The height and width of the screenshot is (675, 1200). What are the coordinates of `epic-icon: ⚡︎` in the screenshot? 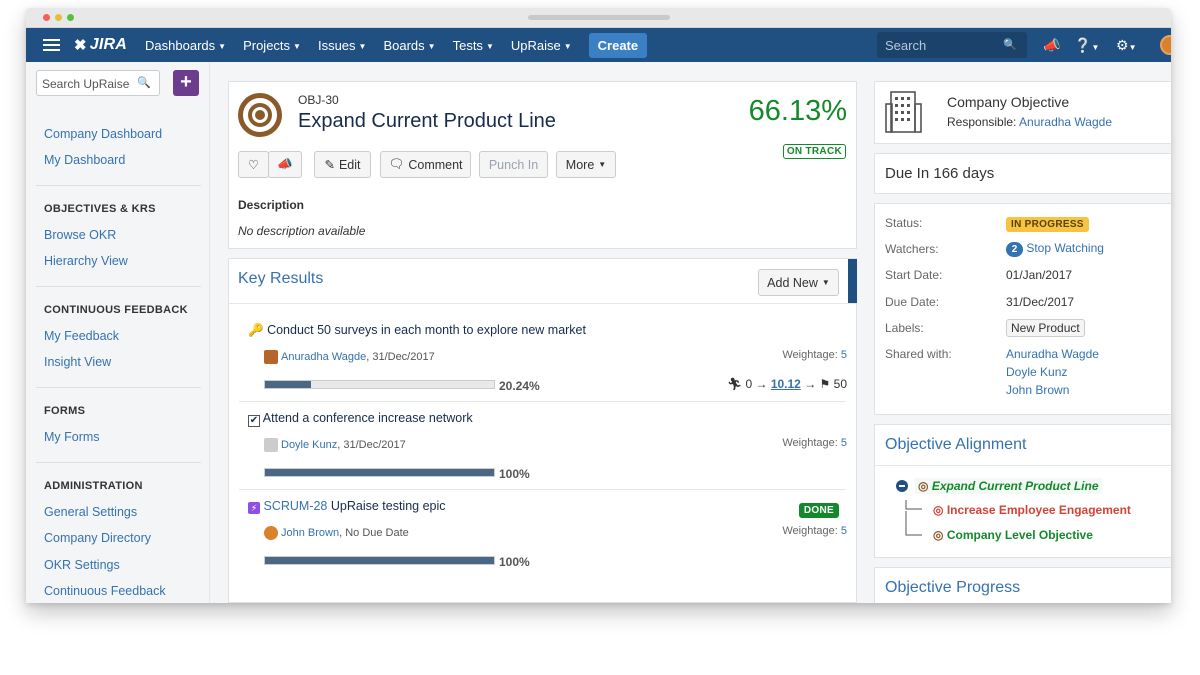 It's located at (254, 508).